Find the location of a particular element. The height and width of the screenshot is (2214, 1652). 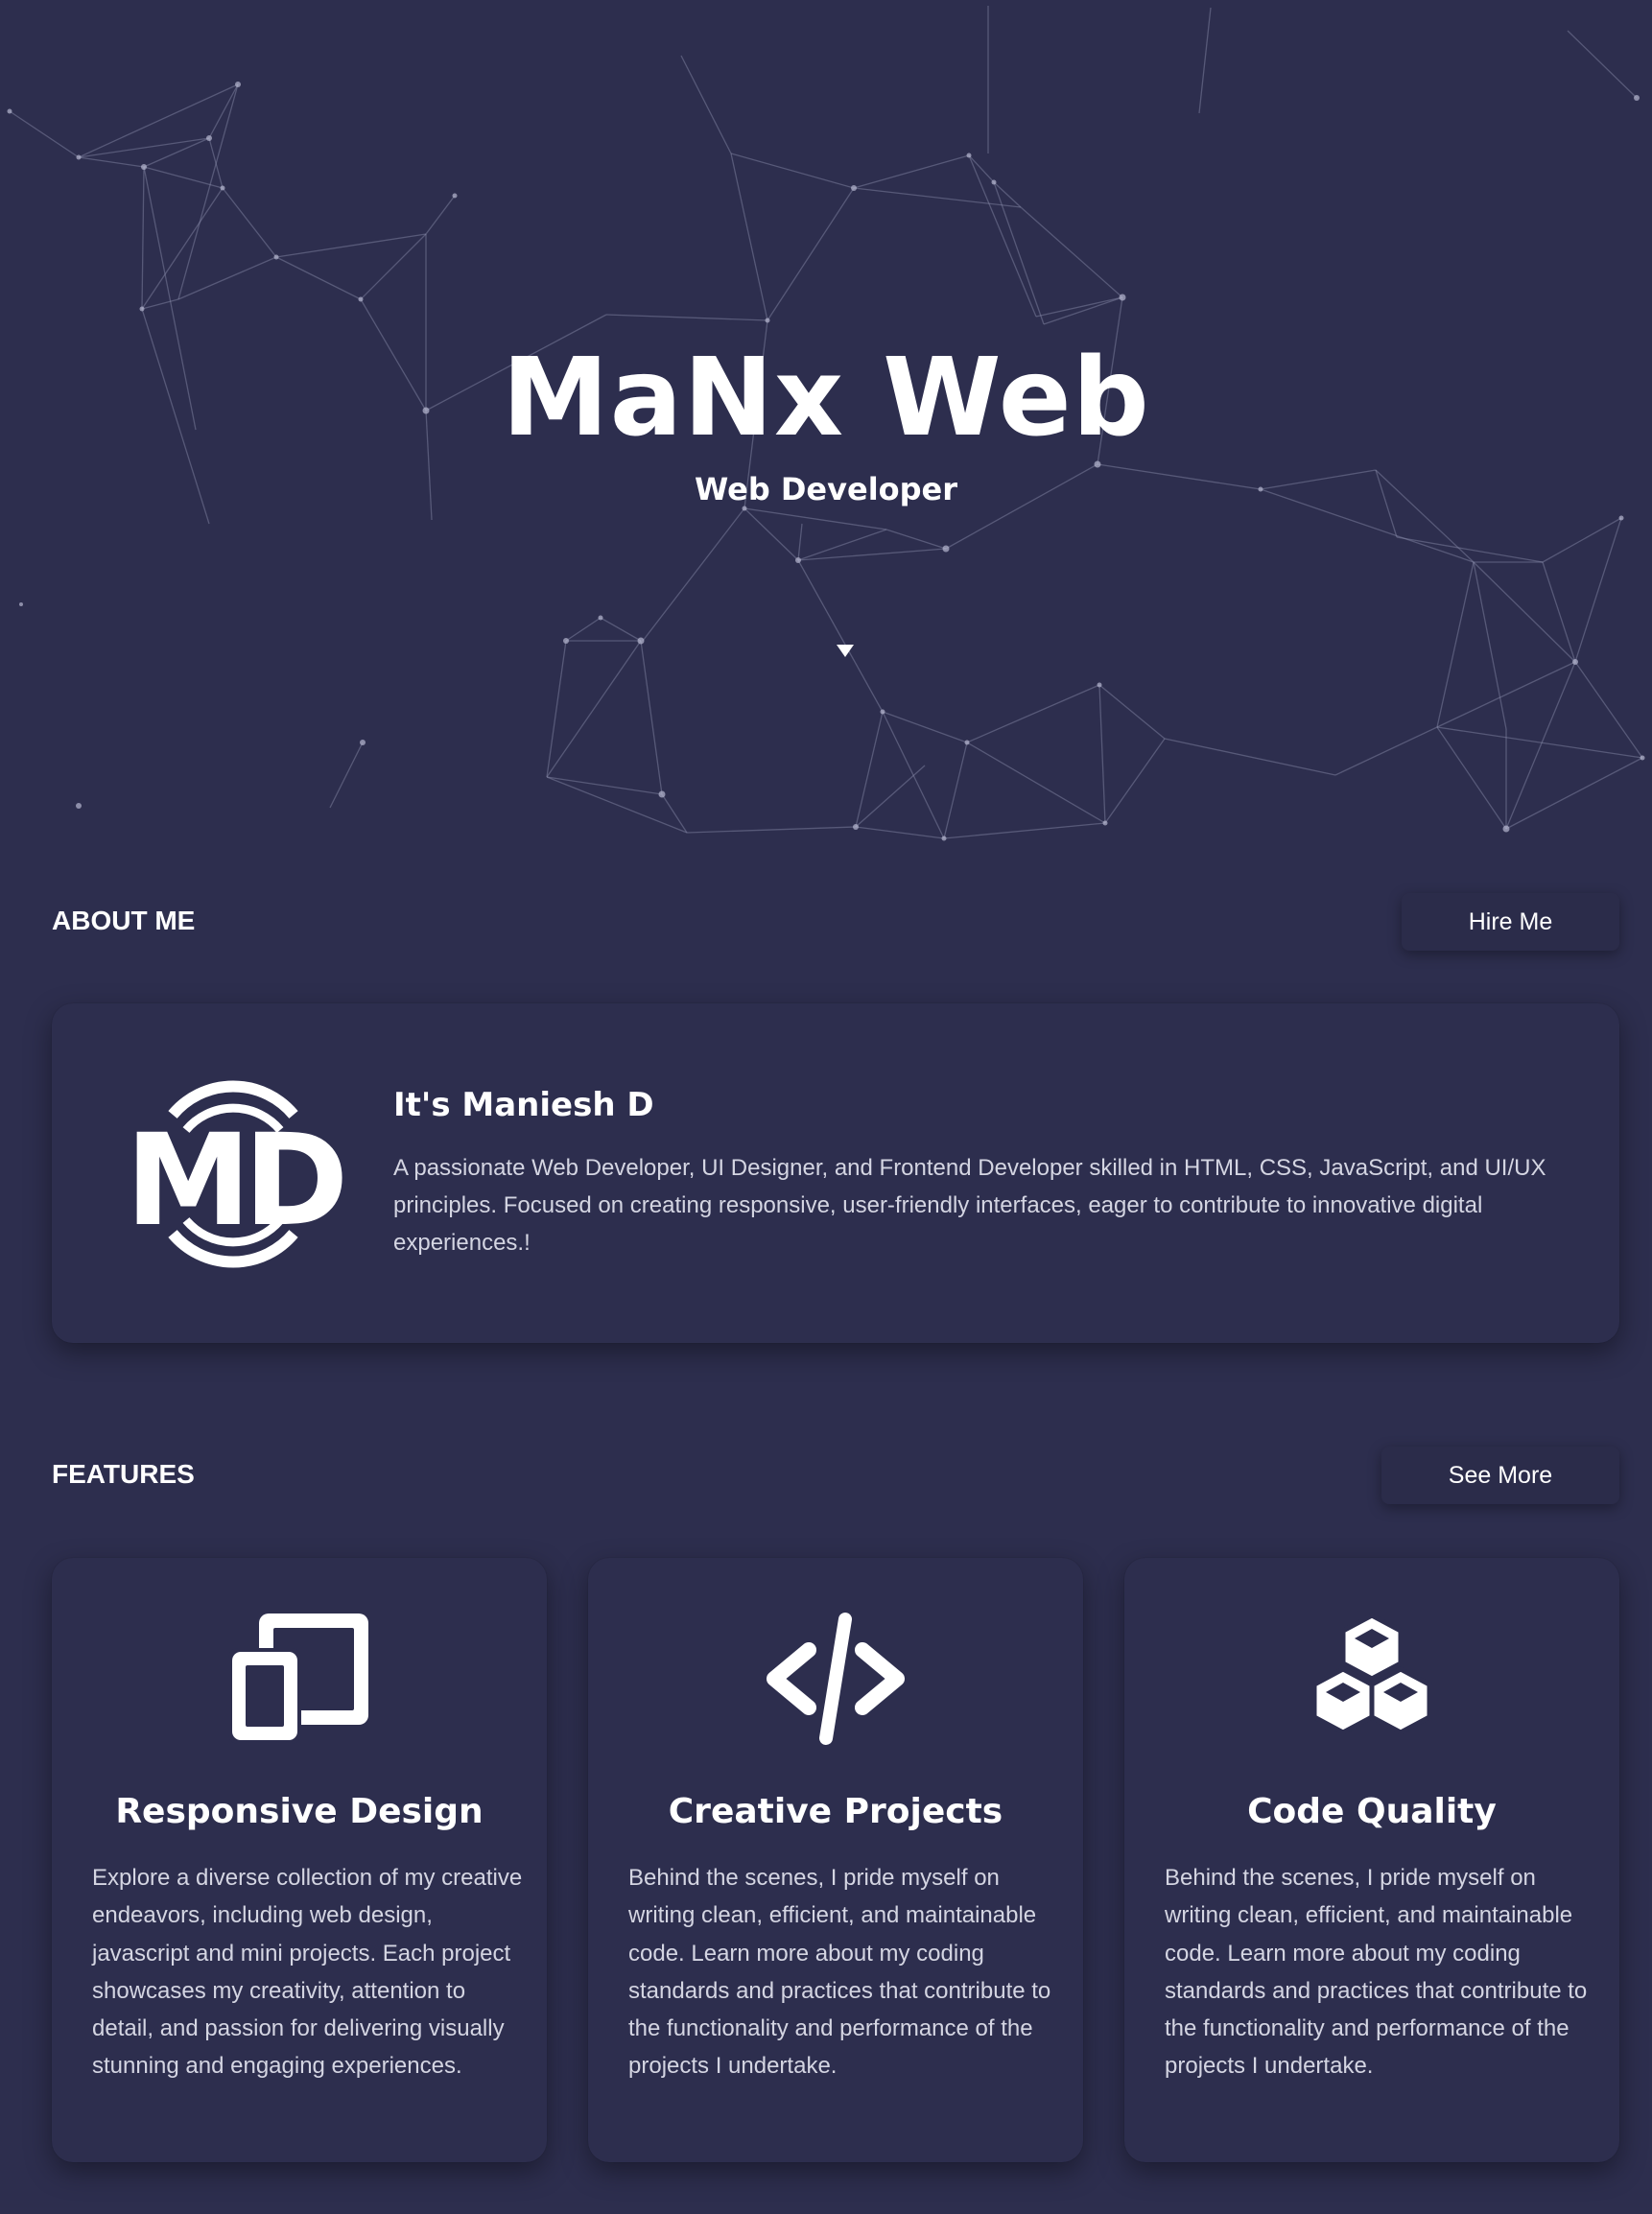

hire-me-button: Hire Me is located at coordinates (1511, 922).